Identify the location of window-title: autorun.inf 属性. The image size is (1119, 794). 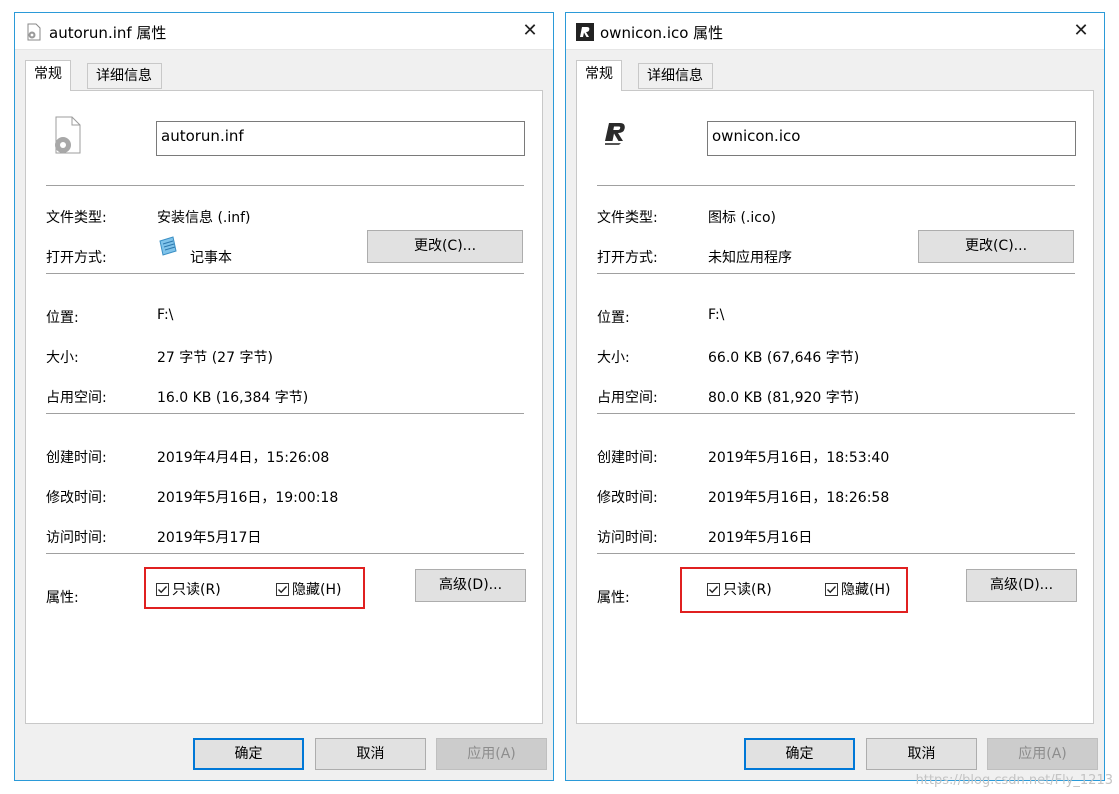
(108, 33).